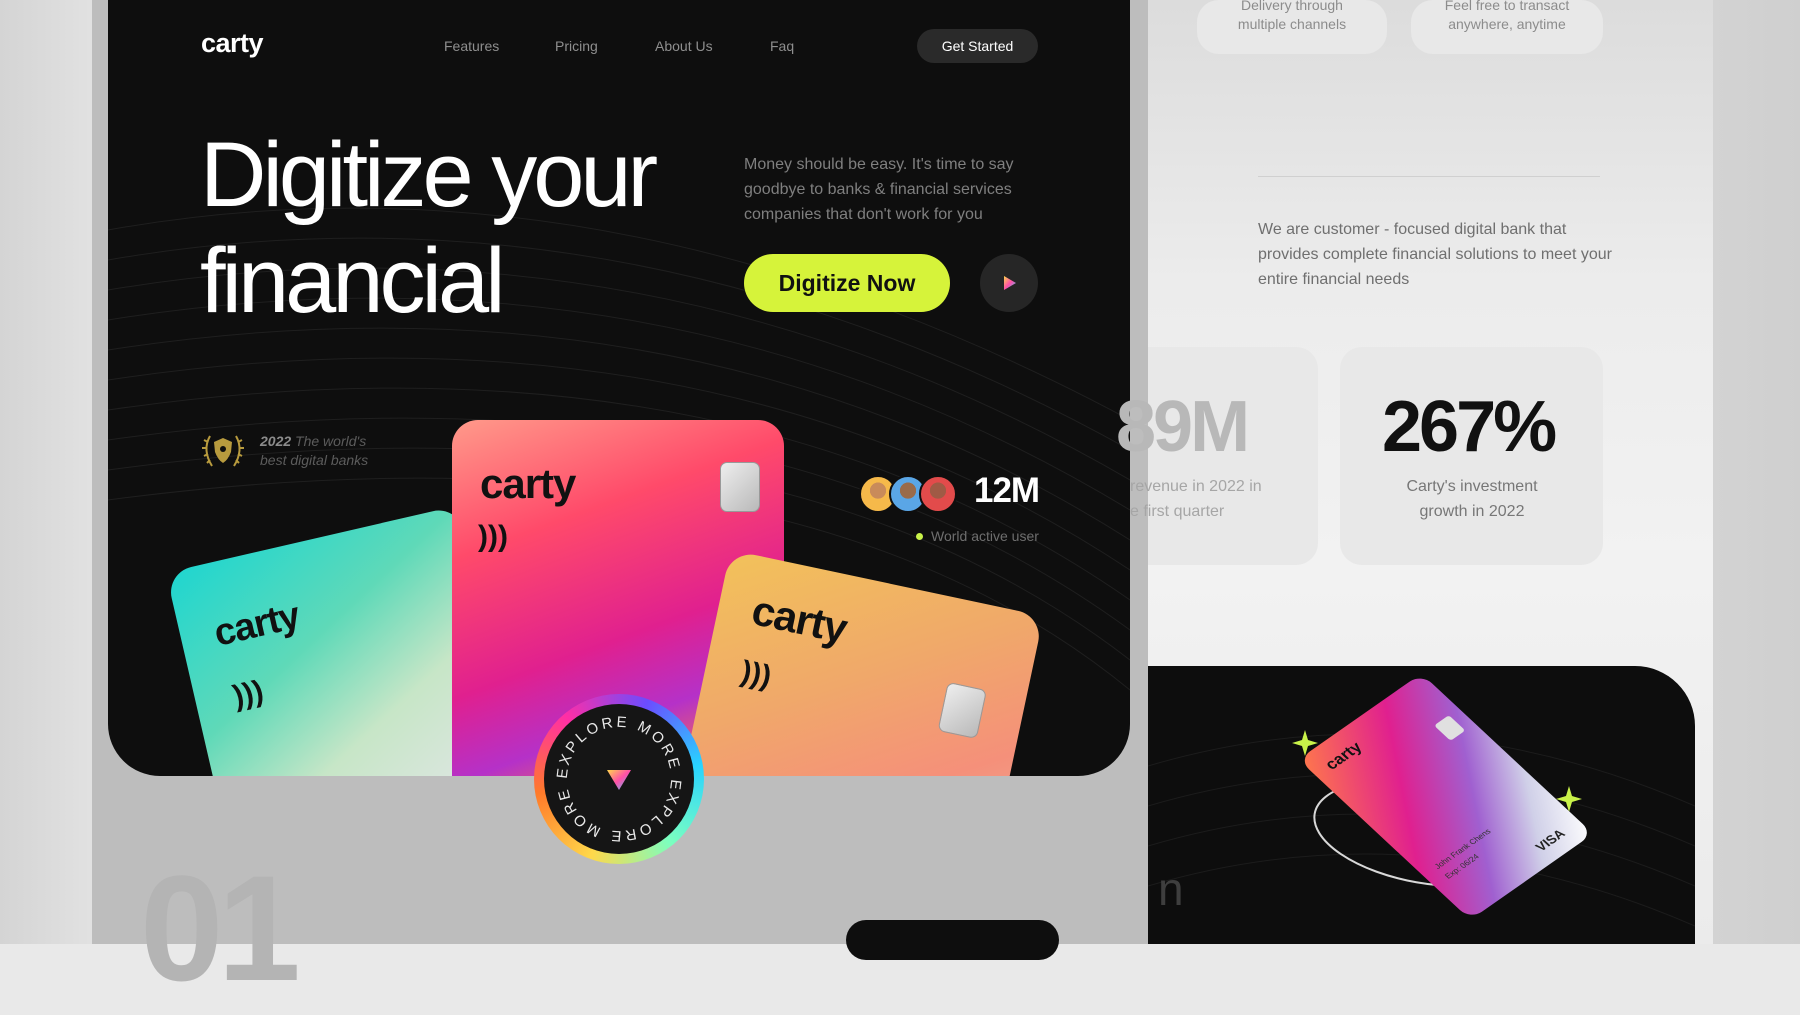 This screenshot has width=1800, height=1015. I want to click on brand-logo: carty, so click(232, 43).